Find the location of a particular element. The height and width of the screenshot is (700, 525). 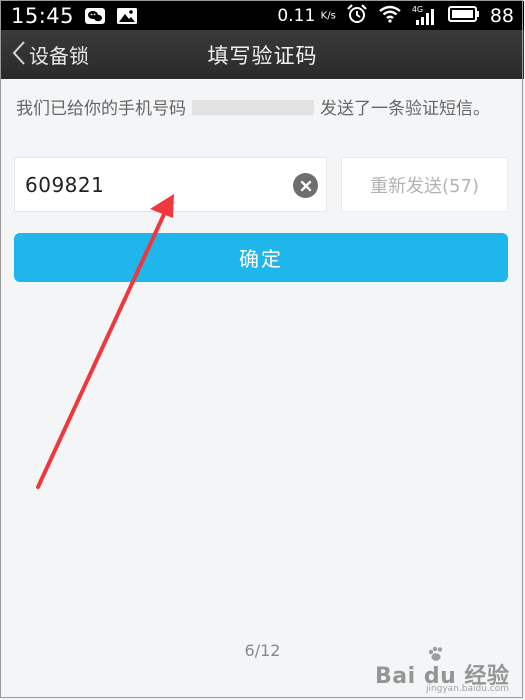

status-bar: 15:45 0.11 K/s 4G 88 is located at coordinates (262, 15).